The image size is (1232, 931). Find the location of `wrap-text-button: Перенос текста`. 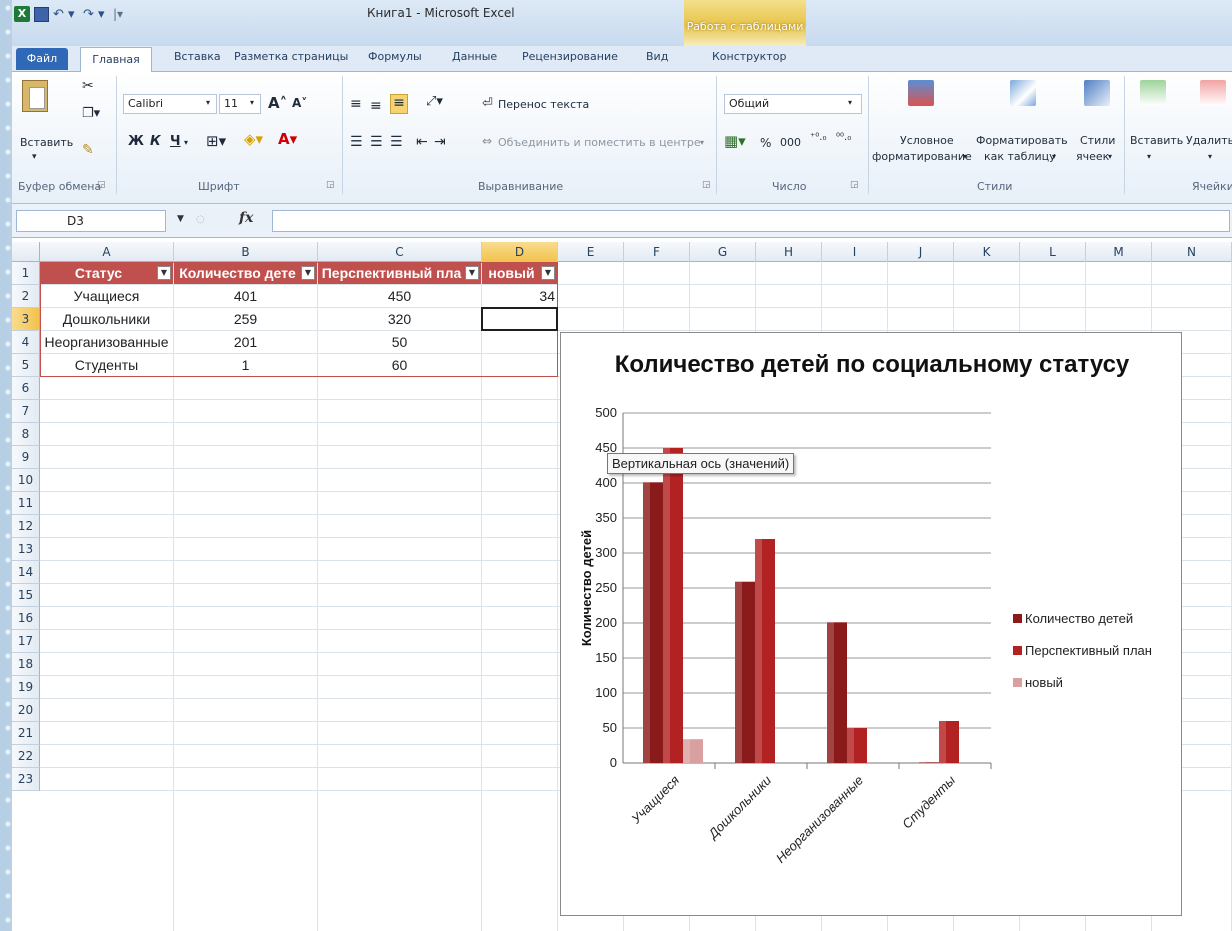

wrap-text-button: Перенос текста is located at coordinates (543, 104).